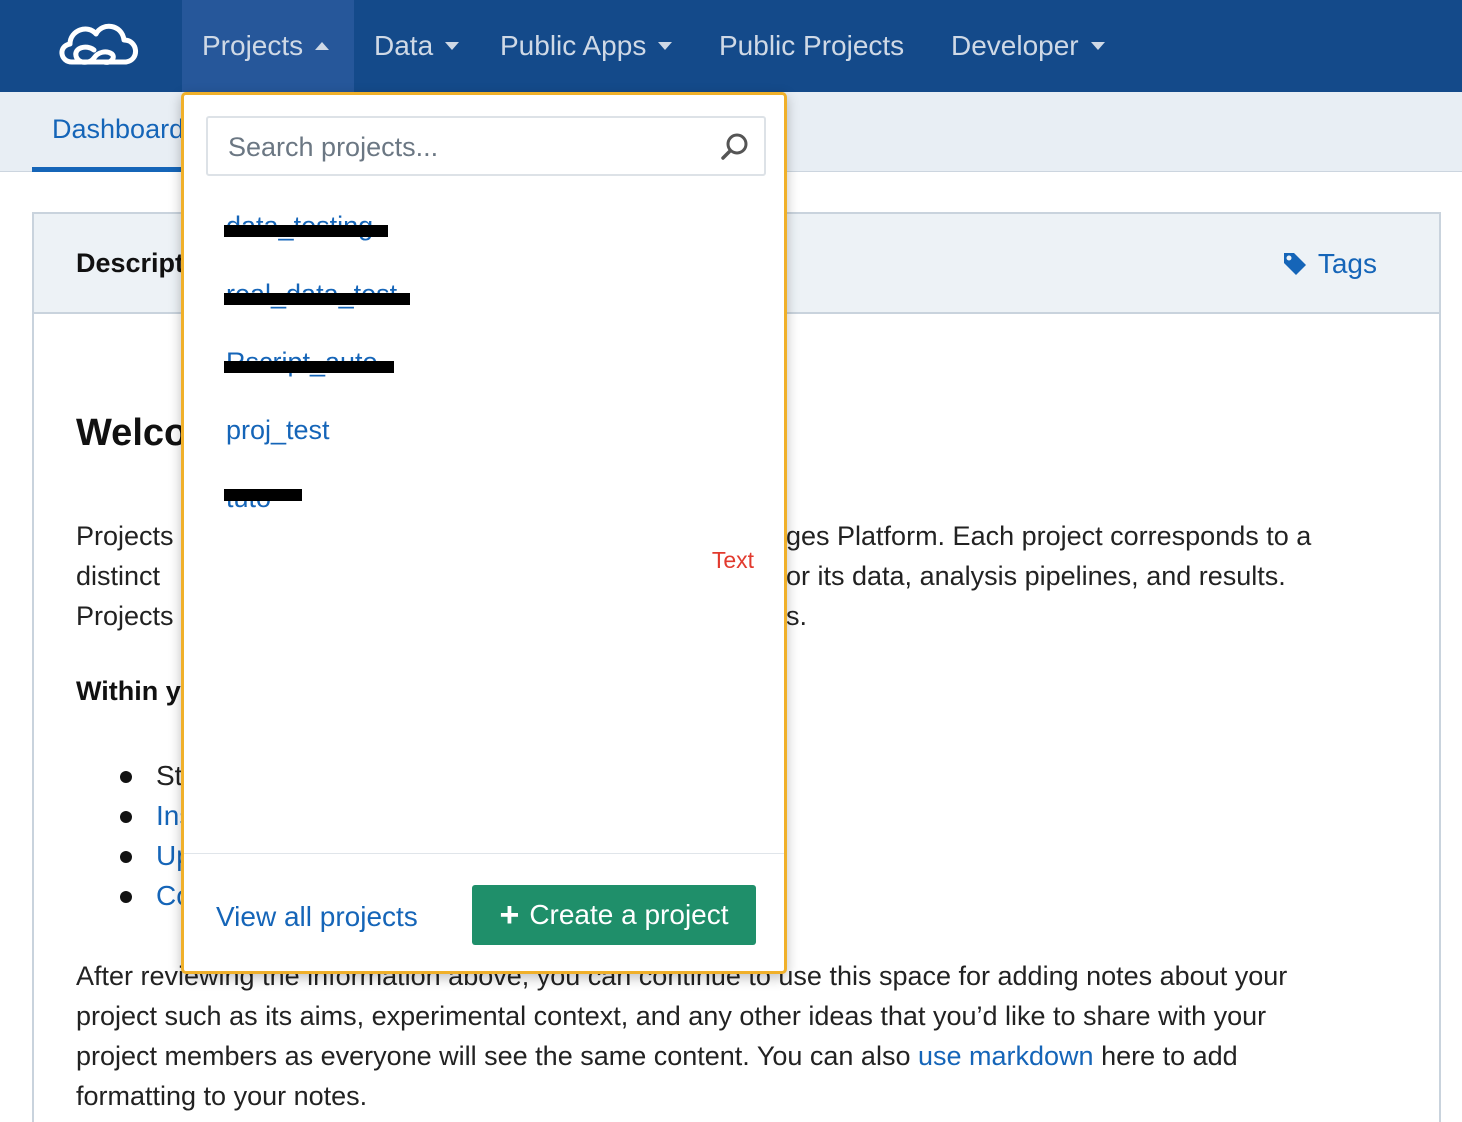 This screenshot has width=1462, height=1122. Describe the element at coordinates (1015, 45) in the screenshot. I see `nav-developer-label: Developer` at that location.